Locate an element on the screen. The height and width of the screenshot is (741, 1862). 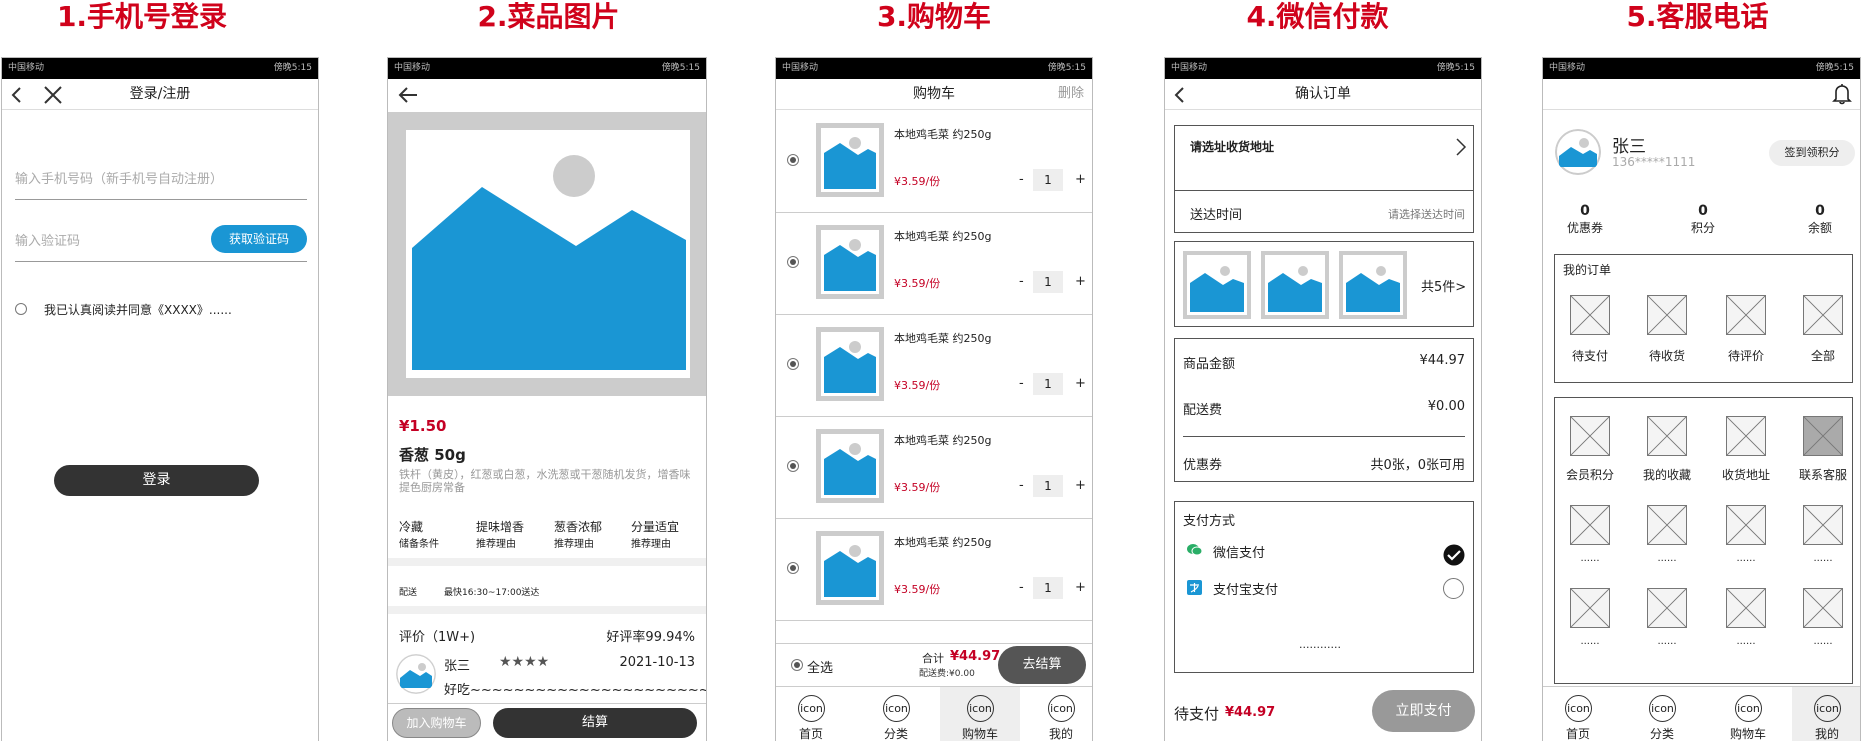
order-pending-pay-icon is located at coordinates (1590, 315).